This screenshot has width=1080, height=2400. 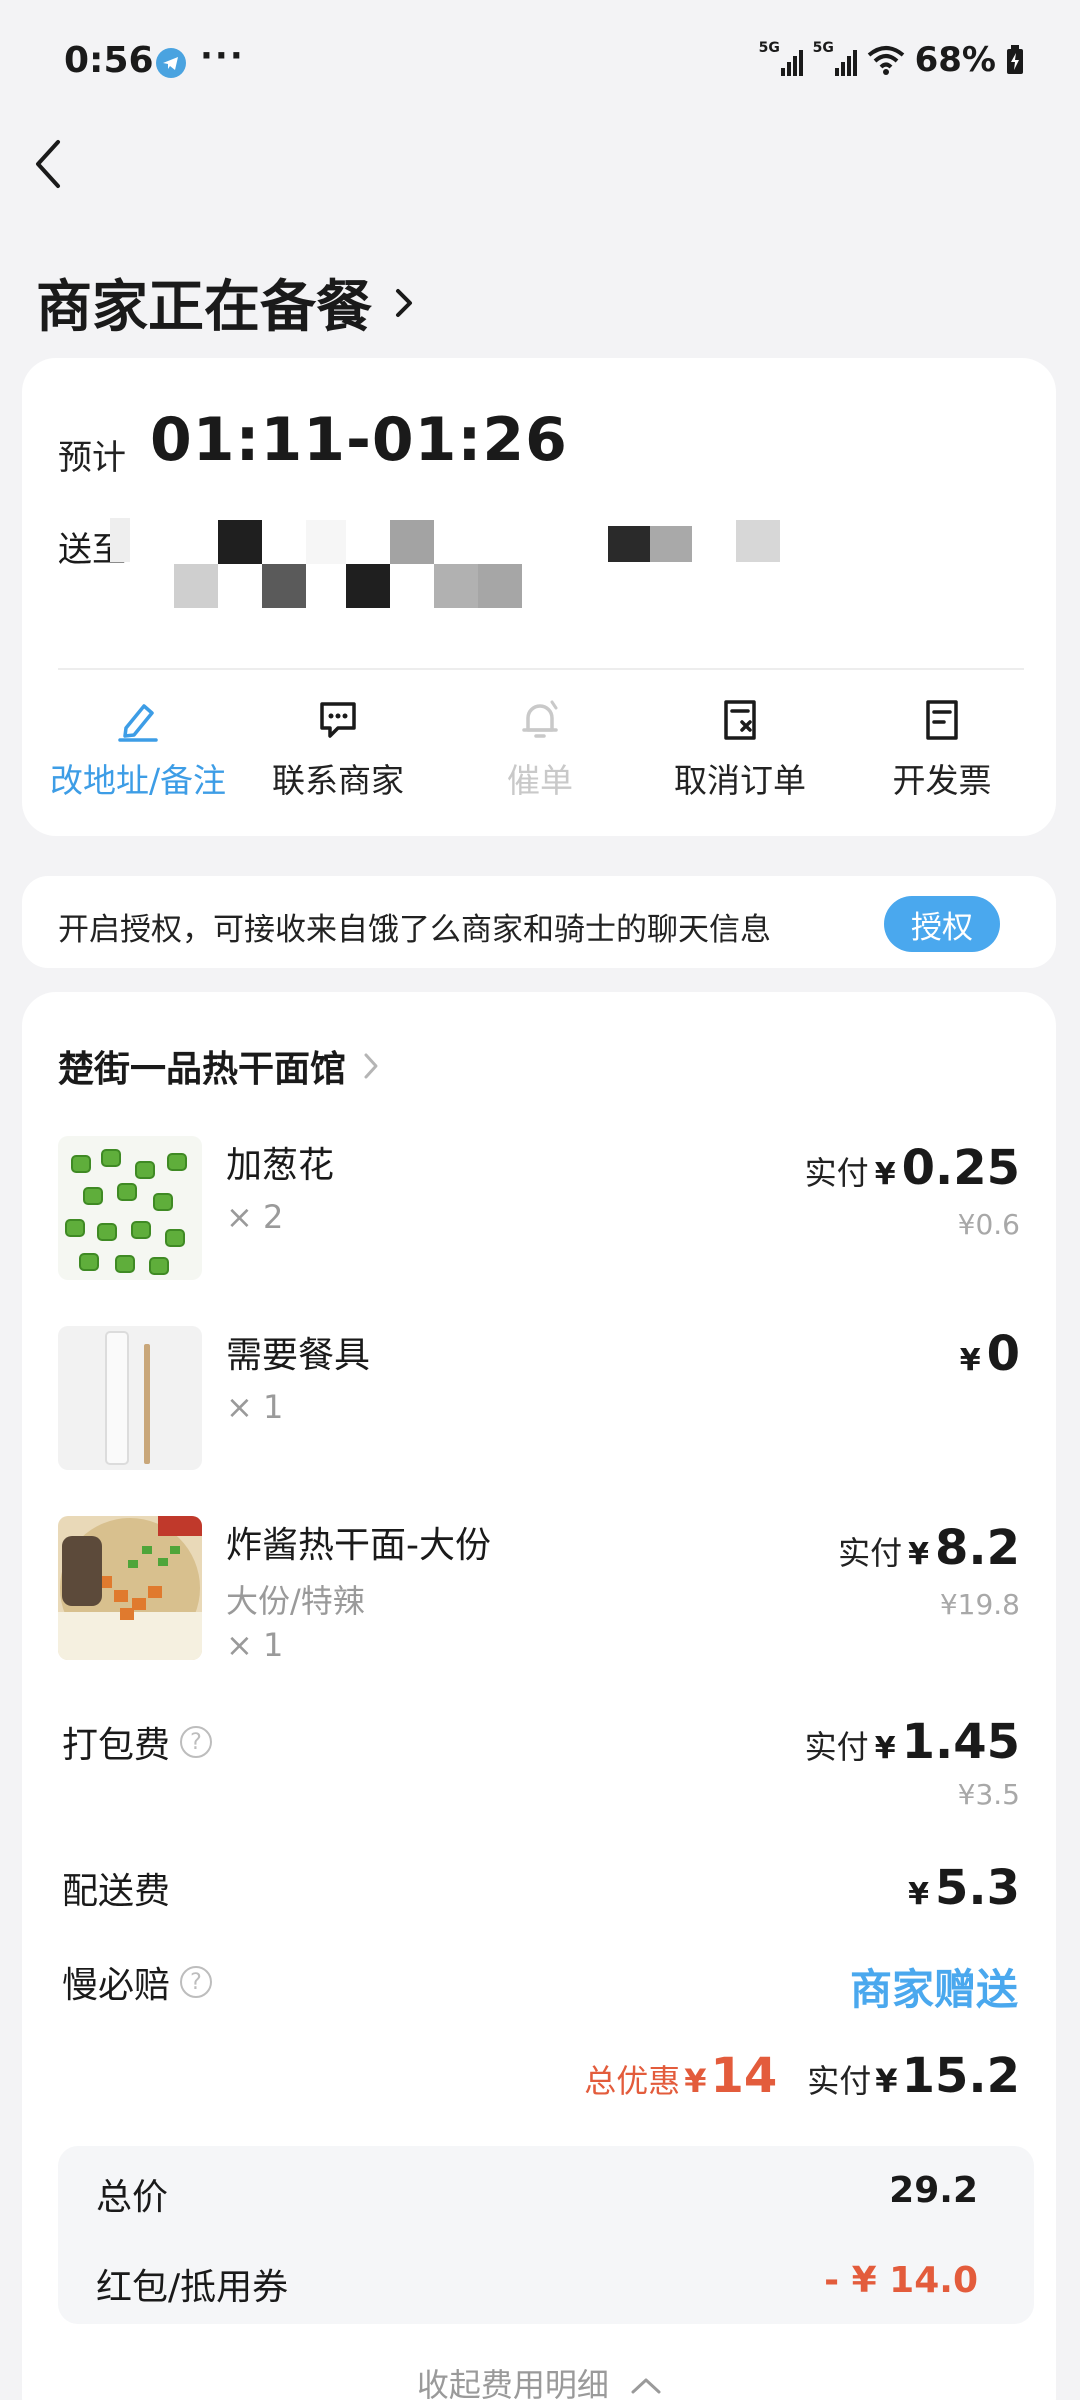 I want to click on auth-text: 开启授权，可接收来自饿了么商家和骑士的聊天信息, so click(x=414, y=930).